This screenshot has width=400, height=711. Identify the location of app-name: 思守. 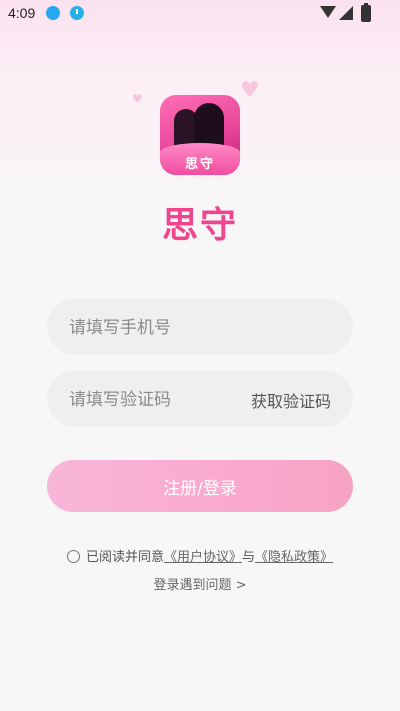
(199, 225).